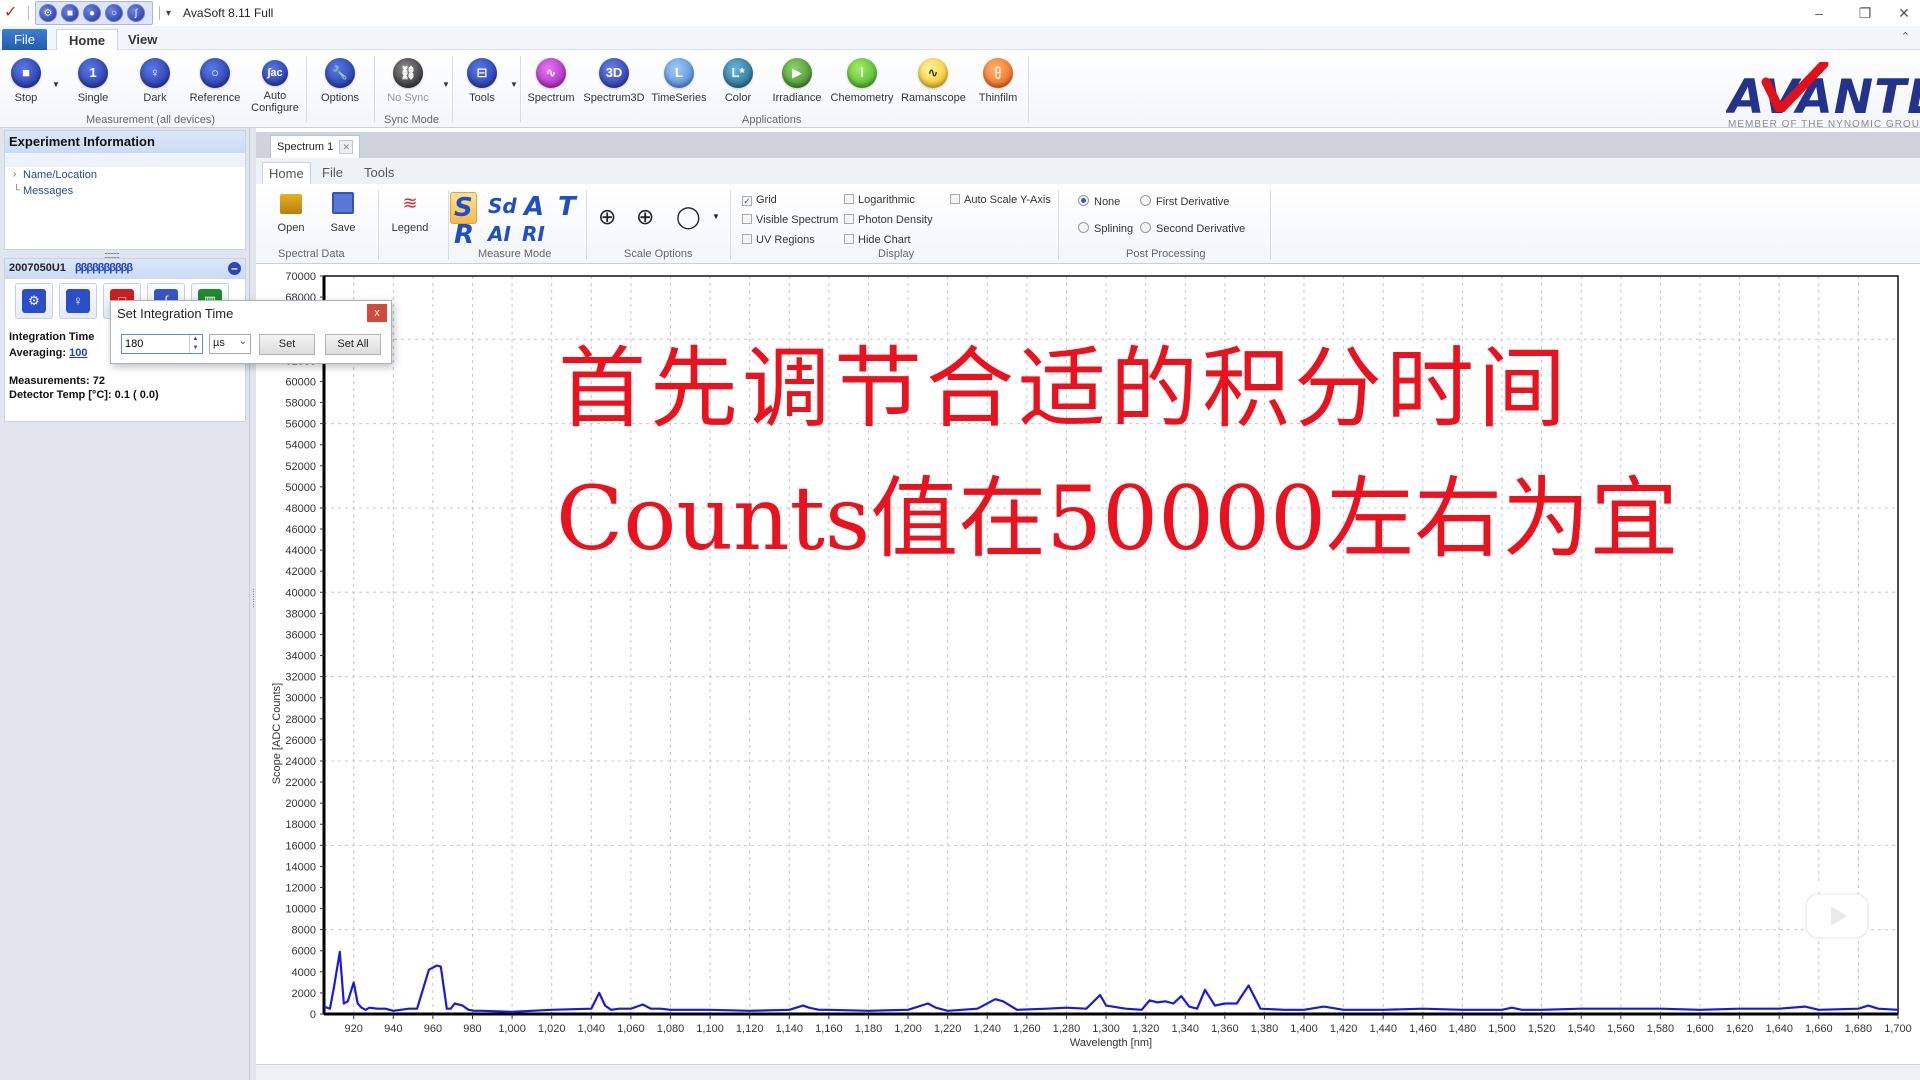 The width and height of the screenshot is (1920, 1080). What do you see at coordinates (446, 84) in the screenshot?
I see `sync-dropdown-icon: ▼` at bounding box center [446, 84].